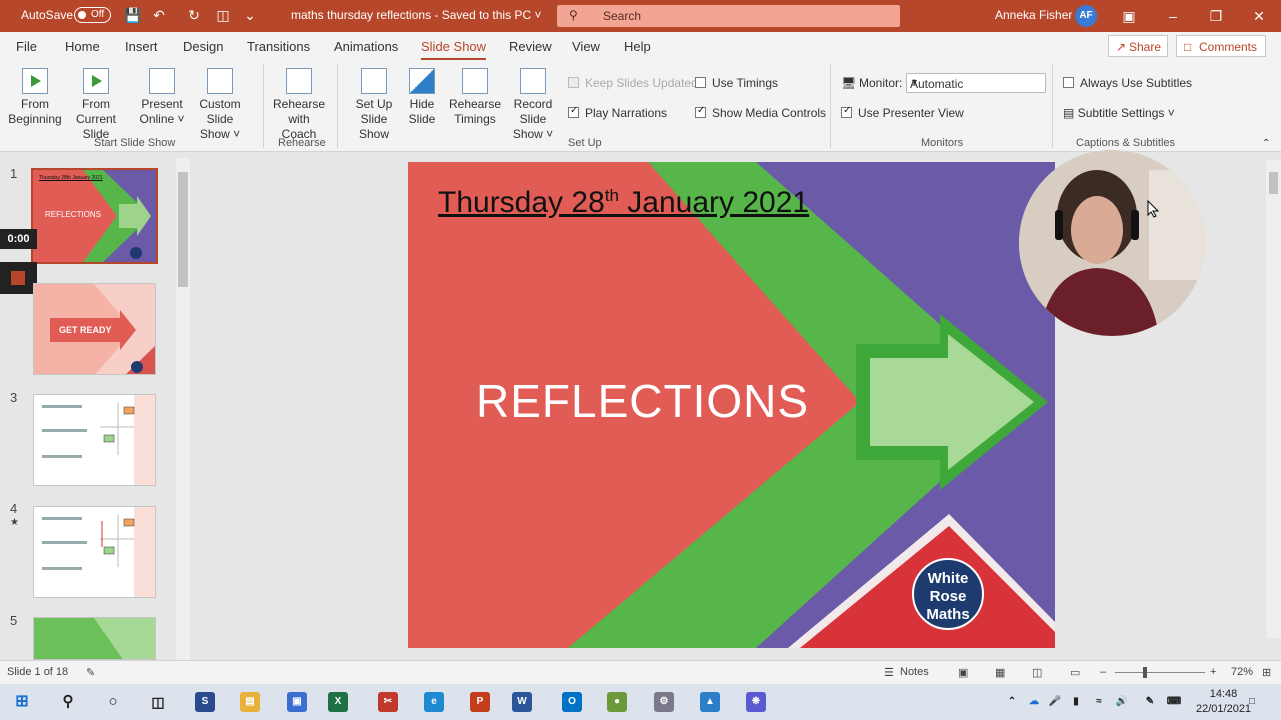 The width and height of the screenshot is (1281, 720). Describe the element at coordinates (1103, 672) in the screenshot. I see `zoom-out-icon: –` at that location.